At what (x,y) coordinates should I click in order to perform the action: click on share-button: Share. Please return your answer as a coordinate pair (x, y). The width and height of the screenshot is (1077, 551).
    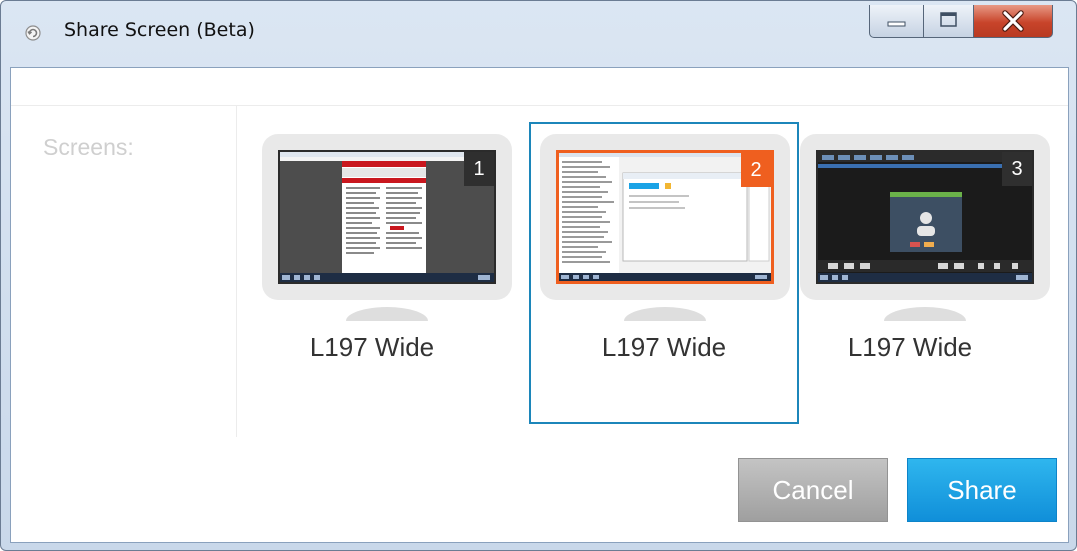
    Looking at the image, I should click on (982, 490).